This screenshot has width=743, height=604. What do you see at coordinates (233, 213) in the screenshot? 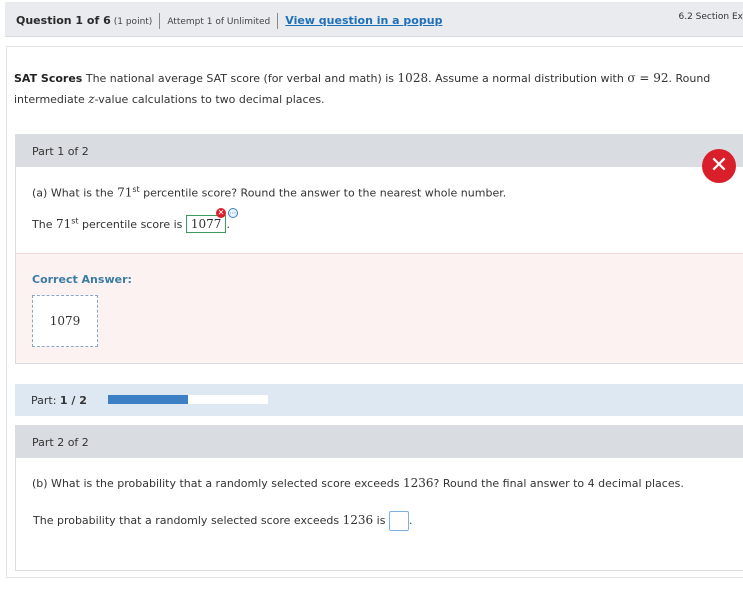
I see `more-icon: ⋯` at bounding box center [233, 213].